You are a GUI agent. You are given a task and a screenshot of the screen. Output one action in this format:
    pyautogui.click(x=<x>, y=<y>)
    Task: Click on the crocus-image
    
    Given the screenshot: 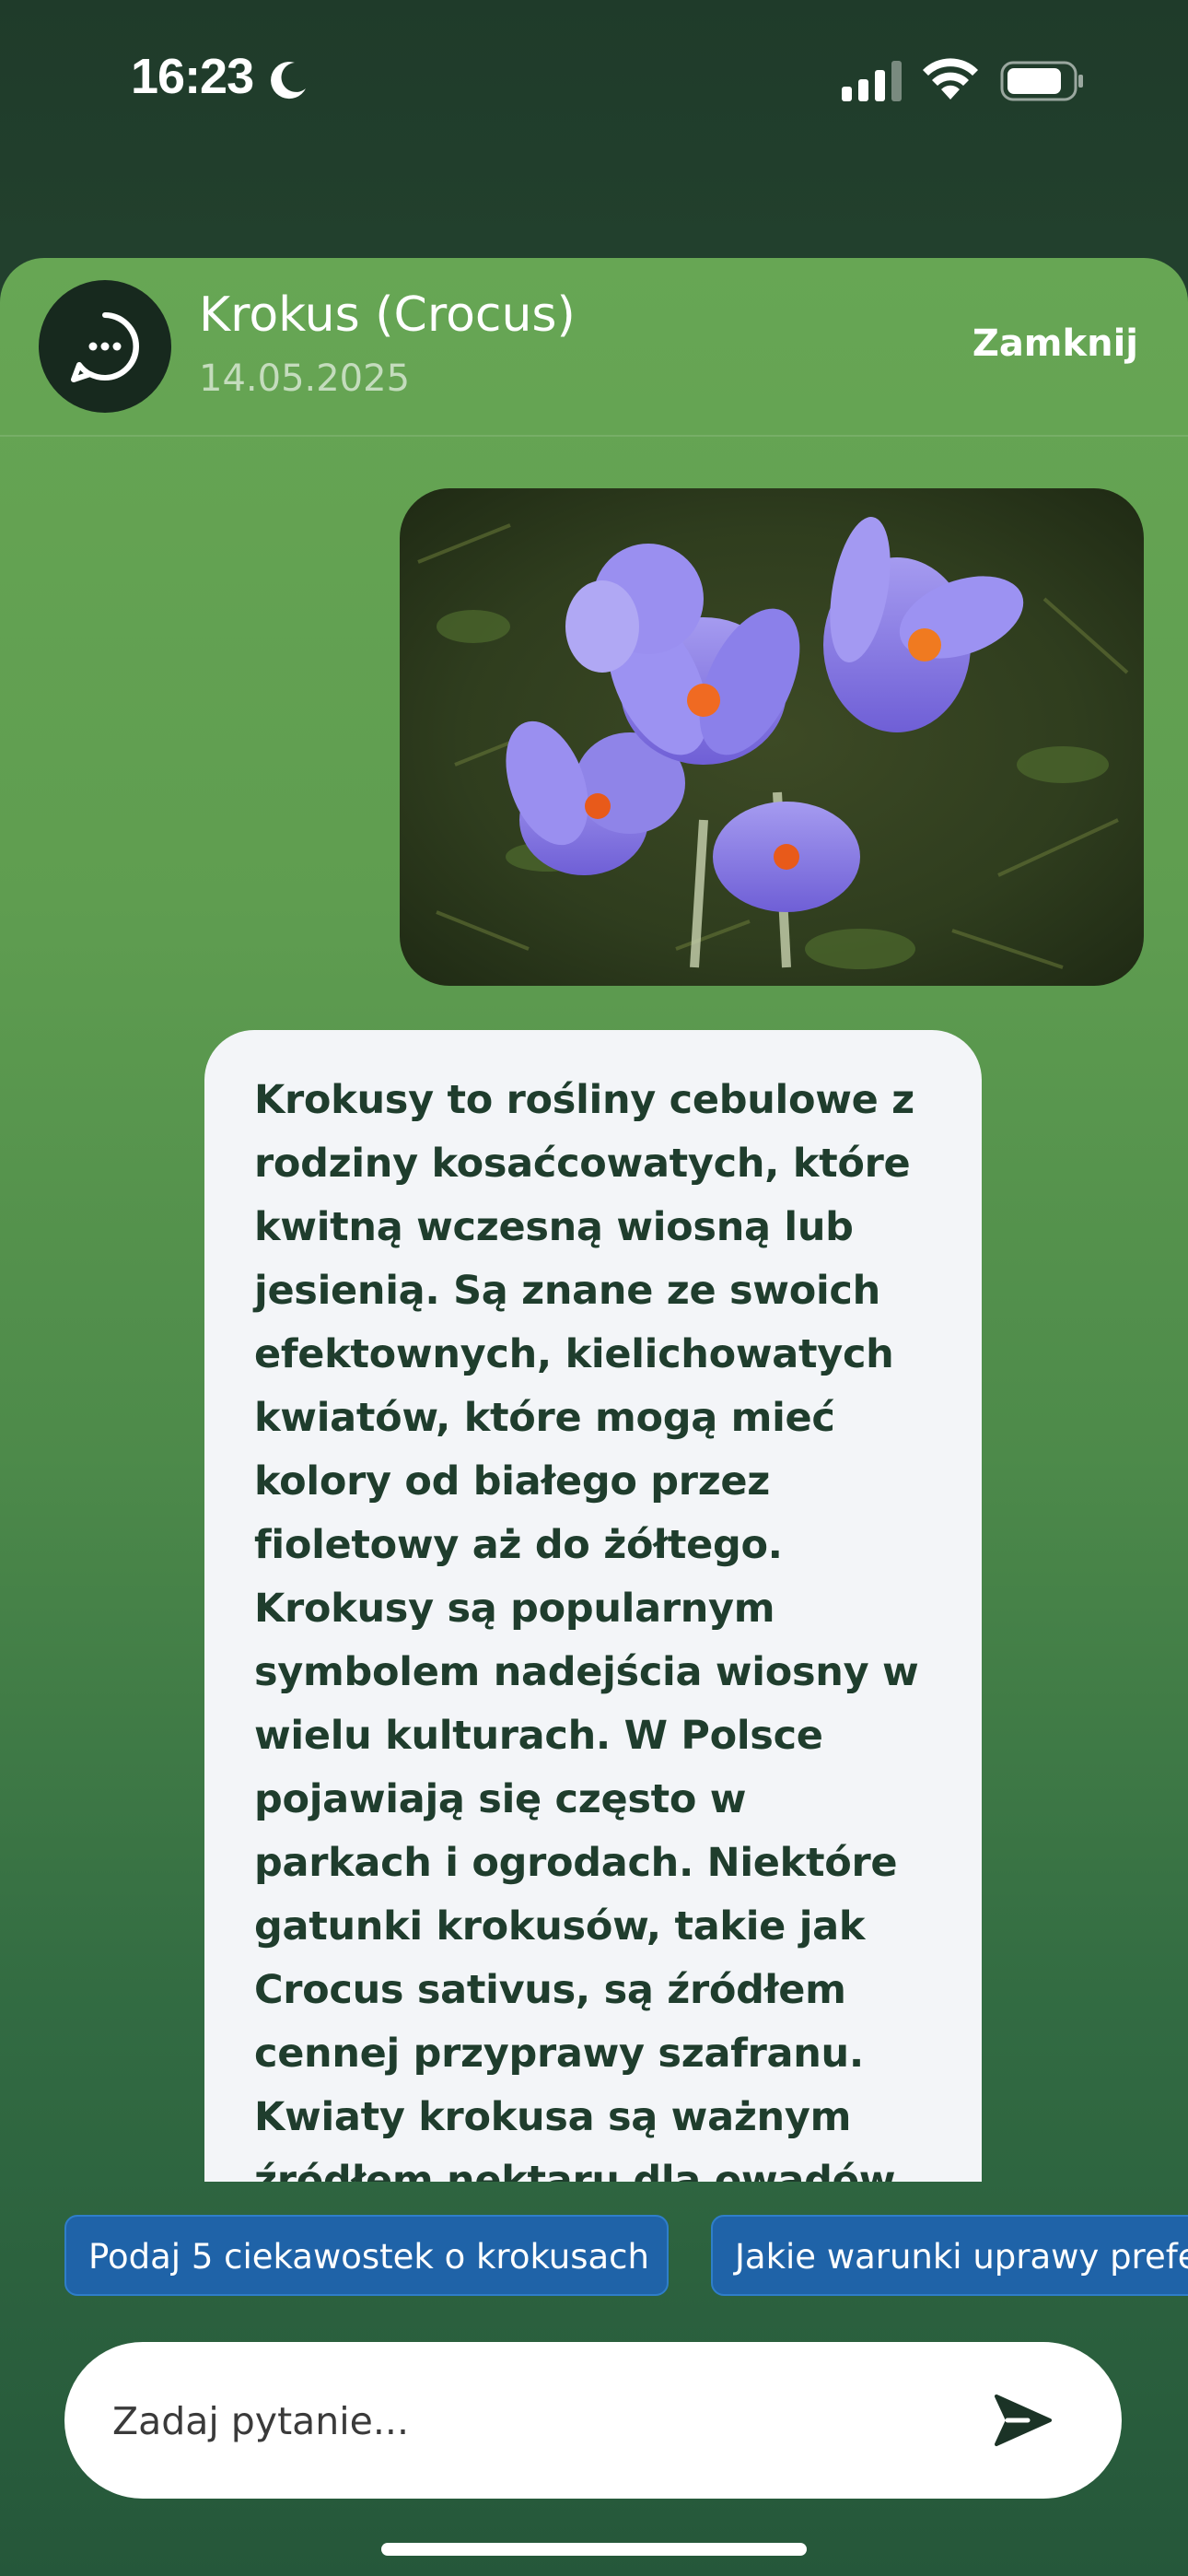 What is the action you would take?
    pyautogui.click(x=772, y=737)
    